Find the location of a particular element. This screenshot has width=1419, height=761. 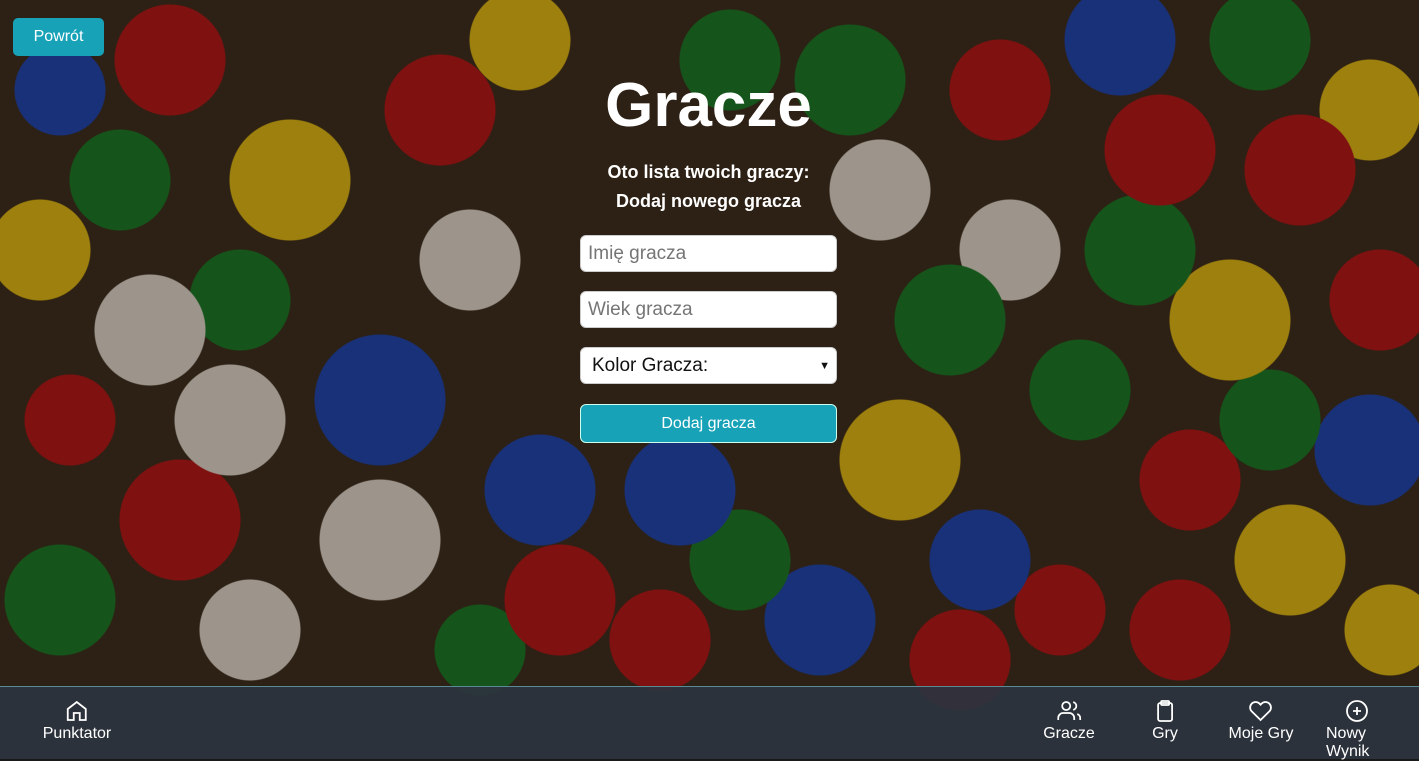

nav-label: Moje Gry is located at coordinates (1261, 733).